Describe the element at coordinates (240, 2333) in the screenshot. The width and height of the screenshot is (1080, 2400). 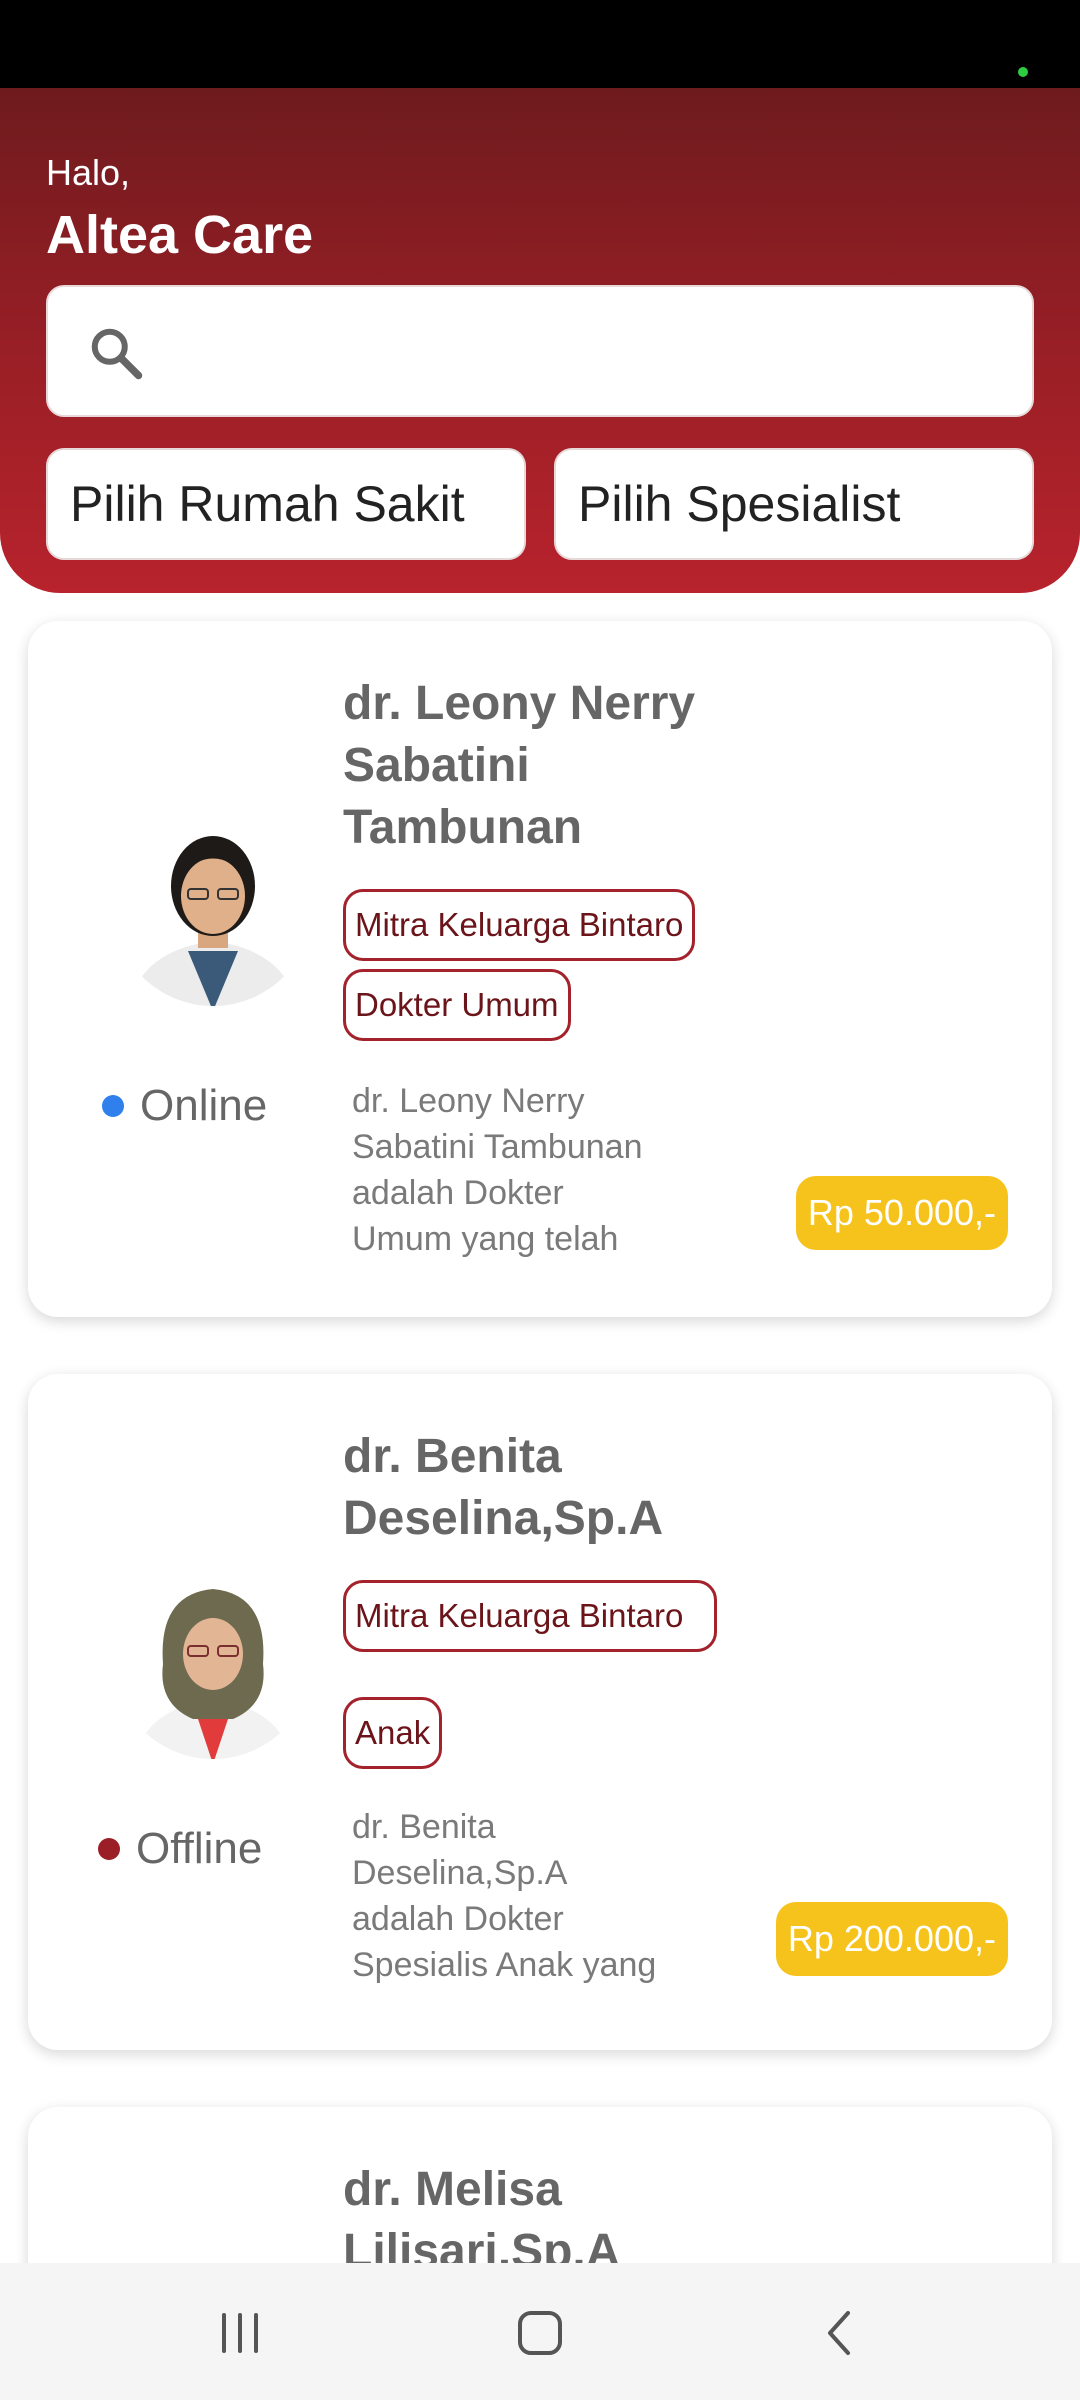
I see `recents-icon` at that location.